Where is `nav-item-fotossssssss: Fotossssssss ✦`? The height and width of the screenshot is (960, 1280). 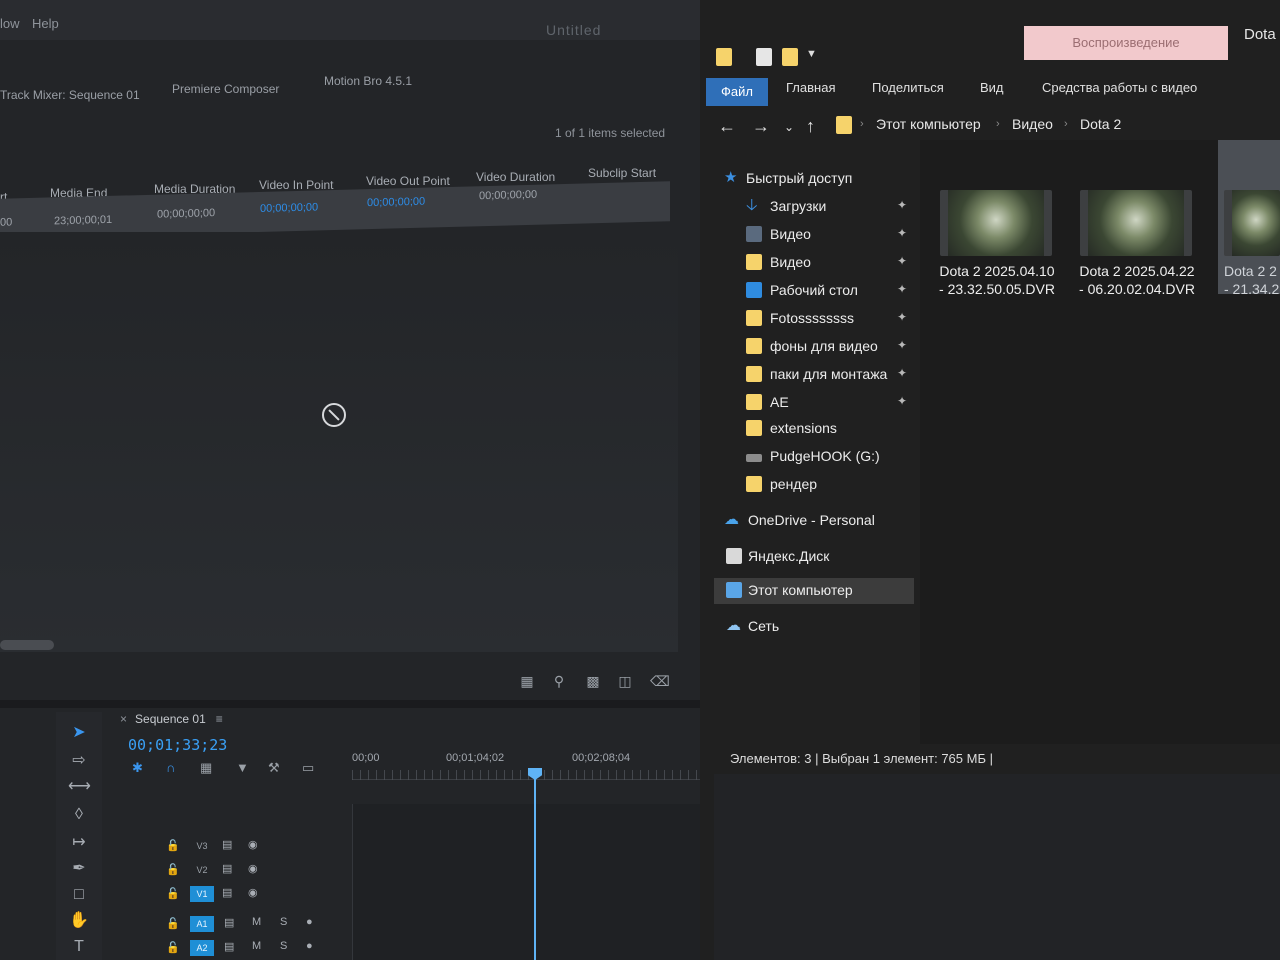
nav-item-fotossssssss: Fotossssssss ✦ is located at coordinates (814, 319).